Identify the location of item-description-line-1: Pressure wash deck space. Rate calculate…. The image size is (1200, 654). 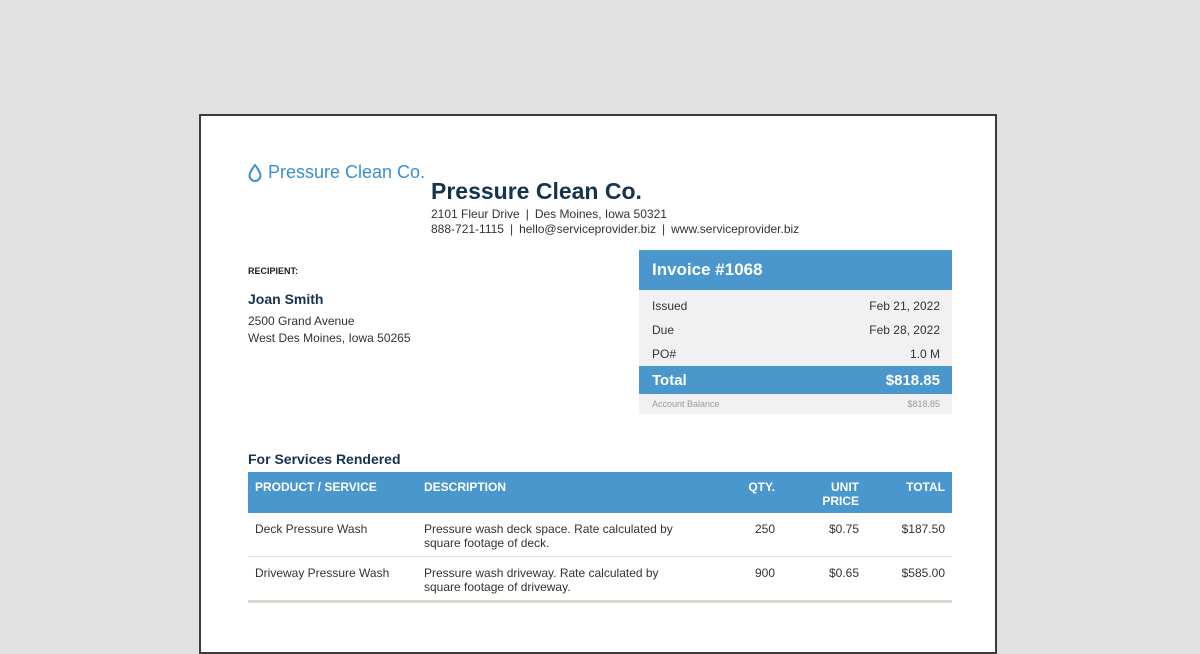
(548, 529).